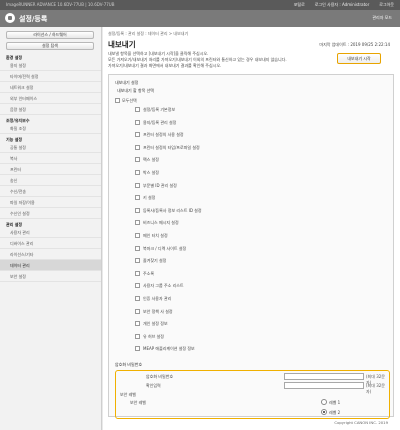  What do you see at coordinates (10, 18) in the screenshot?
I see `settings-logo-icon` at bounding box center [10, 18].